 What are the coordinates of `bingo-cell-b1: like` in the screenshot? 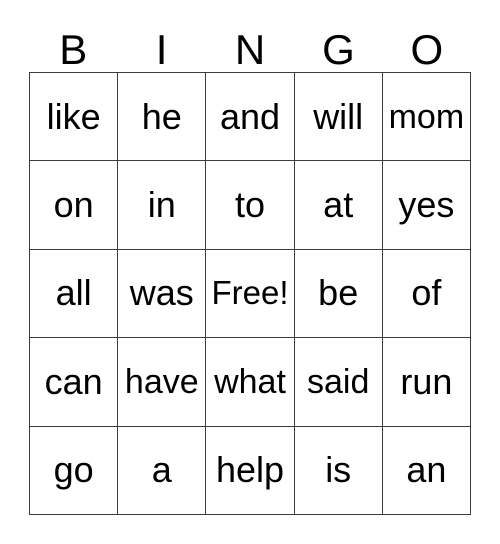 It's located at (74, 117).